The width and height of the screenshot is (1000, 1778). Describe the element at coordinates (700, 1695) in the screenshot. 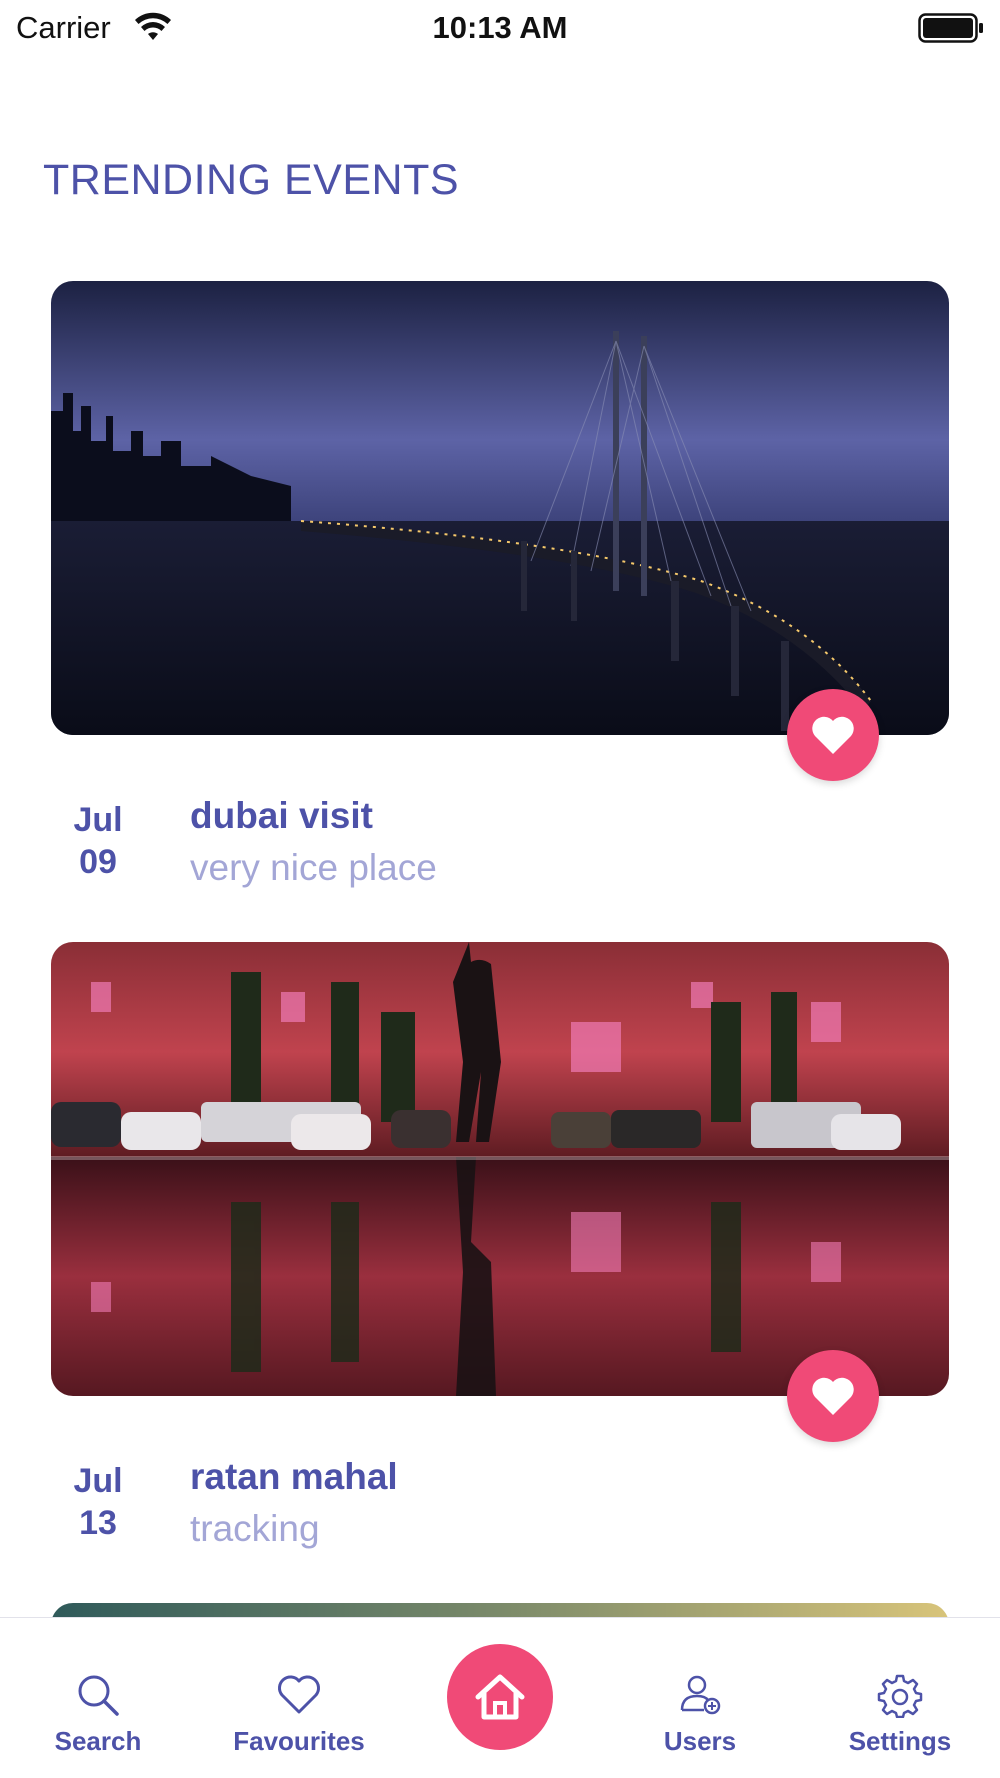

I see `add-user-icon` at that location.